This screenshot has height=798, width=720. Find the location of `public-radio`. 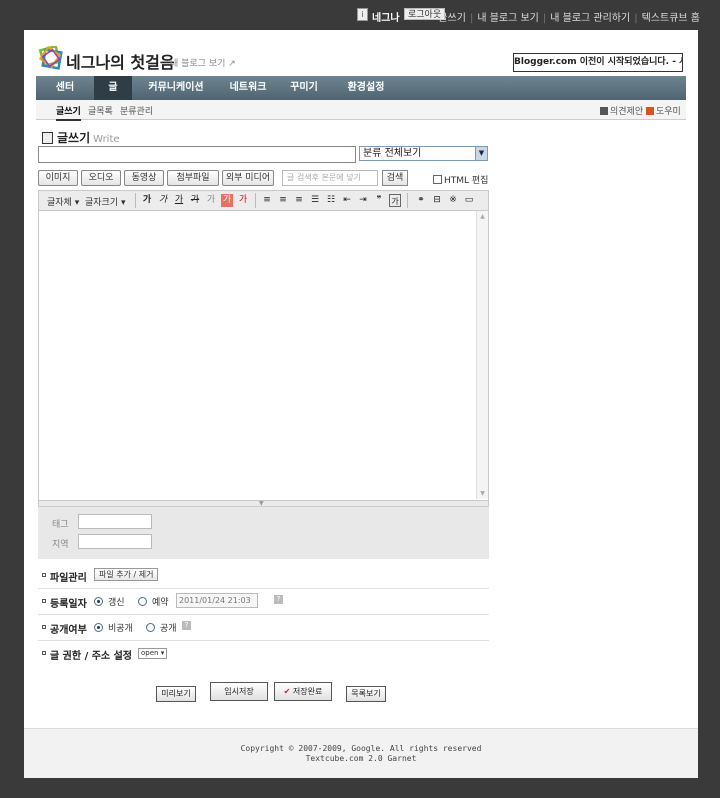

public-radio is located at coordinates (150, 627).